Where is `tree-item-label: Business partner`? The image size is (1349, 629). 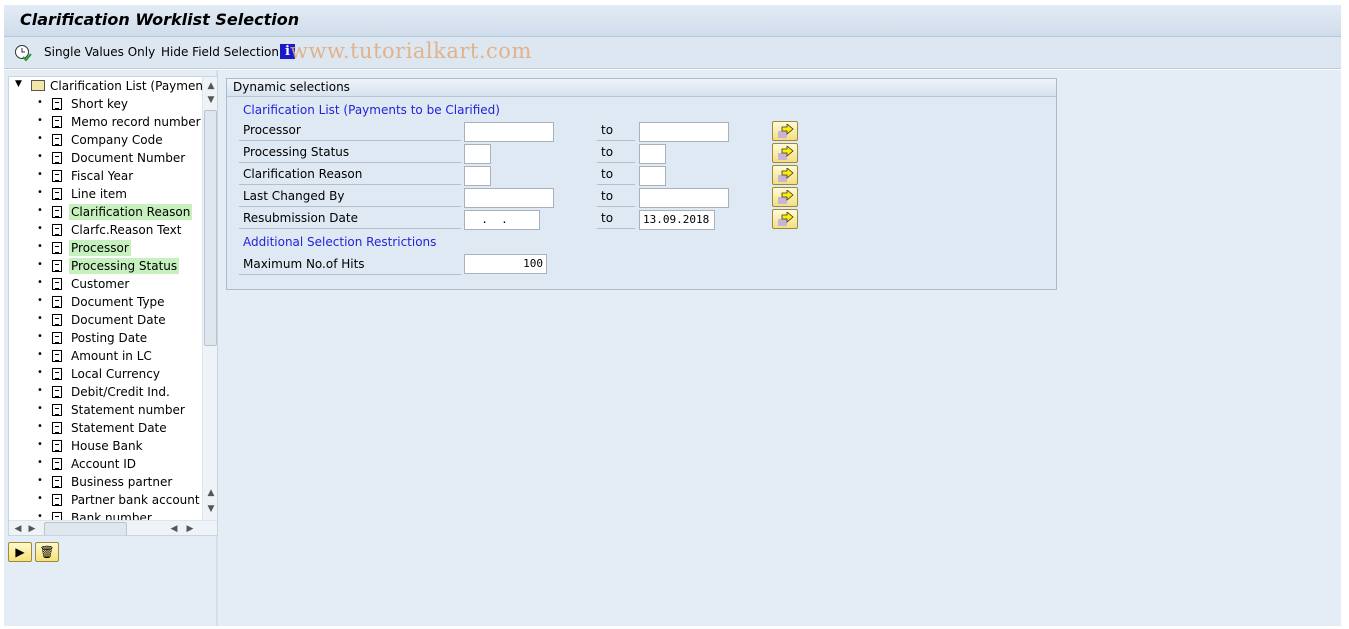
tree-item-label: Business partner is located at coordinates (122, 482).